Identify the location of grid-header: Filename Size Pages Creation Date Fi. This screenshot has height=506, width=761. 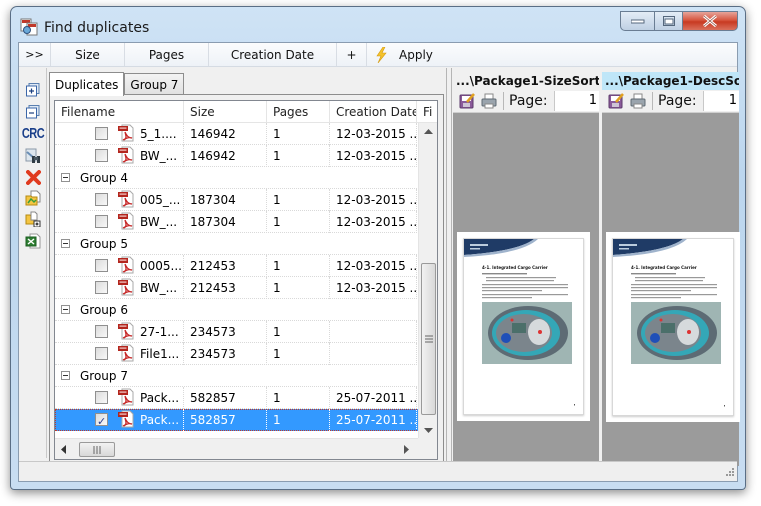
(246, 112).